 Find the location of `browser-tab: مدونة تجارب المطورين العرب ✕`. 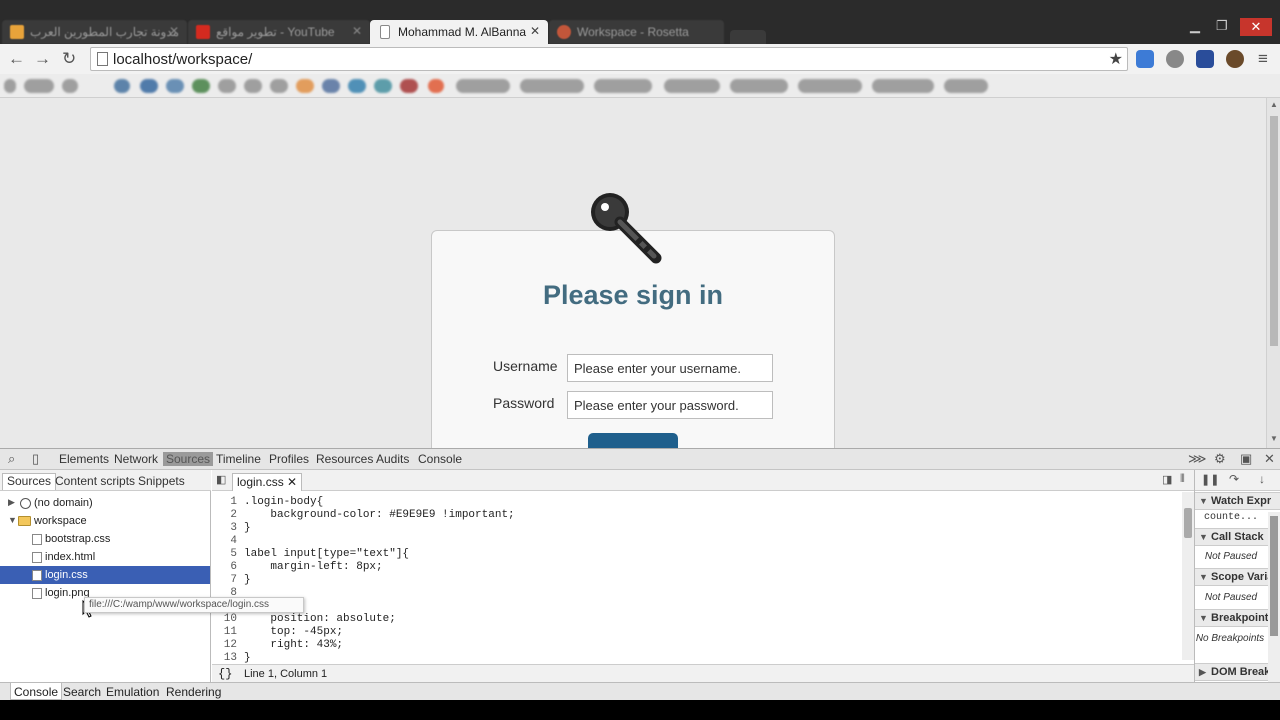

browser-tab: مدونة تجارب المطورين العرب ✕ is located at coordinates (94, 32).